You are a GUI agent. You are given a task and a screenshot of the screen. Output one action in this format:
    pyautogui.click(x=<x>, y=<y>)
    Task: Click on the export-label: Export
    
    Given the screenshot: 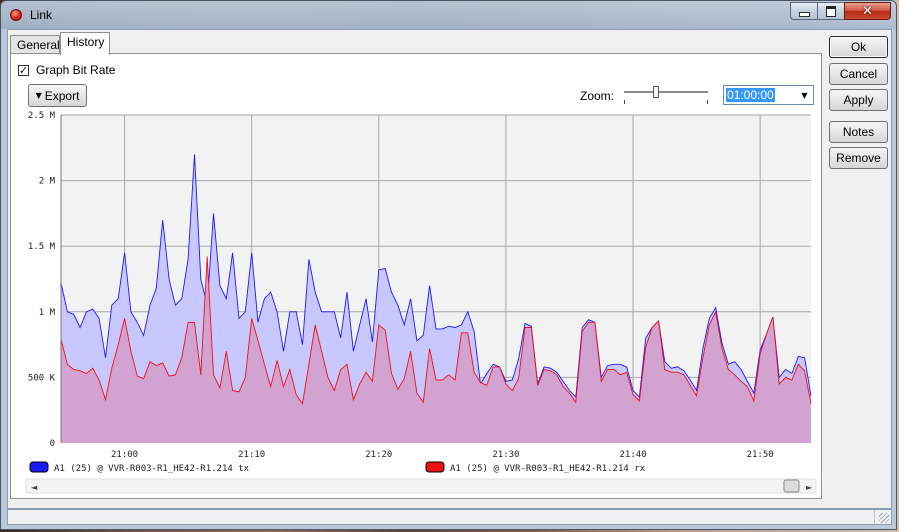 What is the action you would take?
    pyautogui.click(x=62, y=95)
    